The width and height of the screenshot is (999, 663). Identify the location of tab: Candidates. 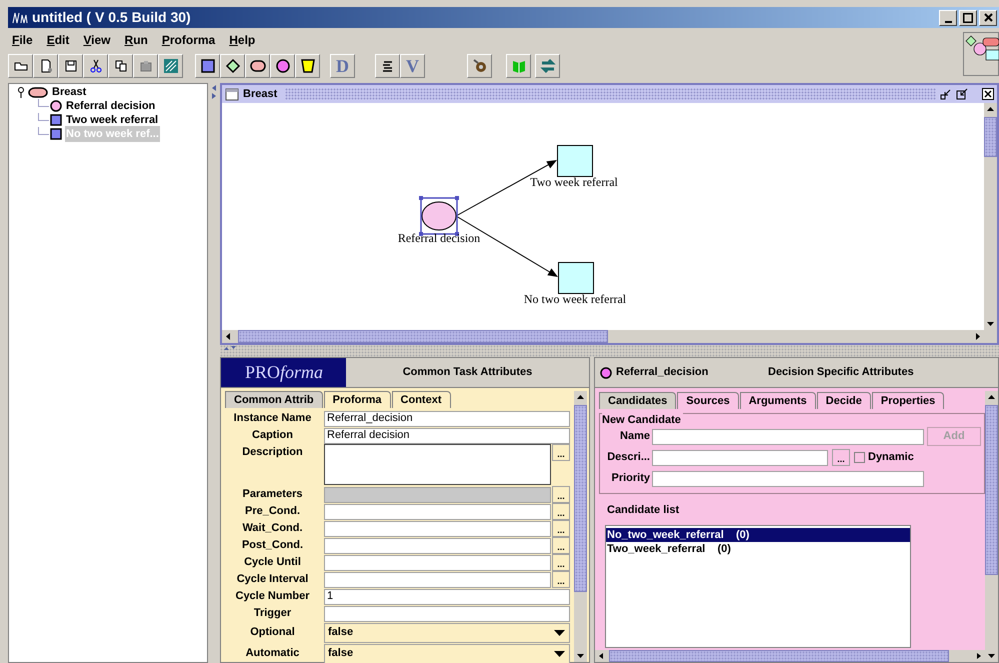
(637, 400).